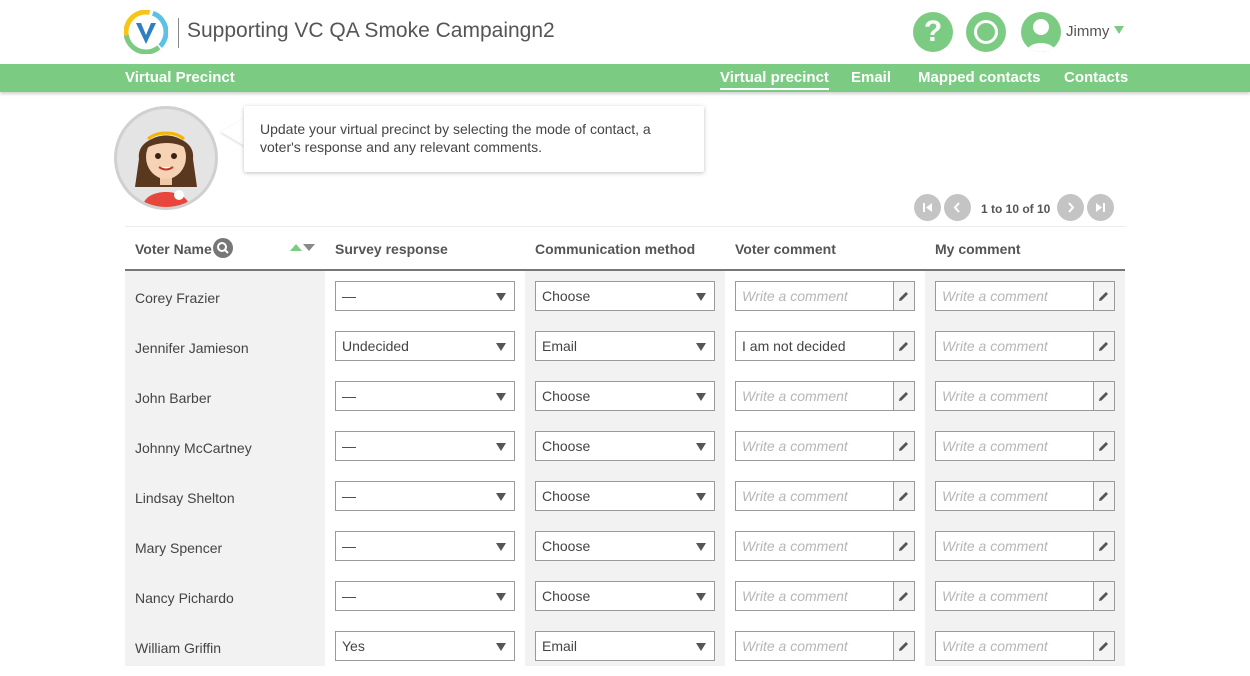  I want to click on user-menu-caret-icon, so click(1119, 30).